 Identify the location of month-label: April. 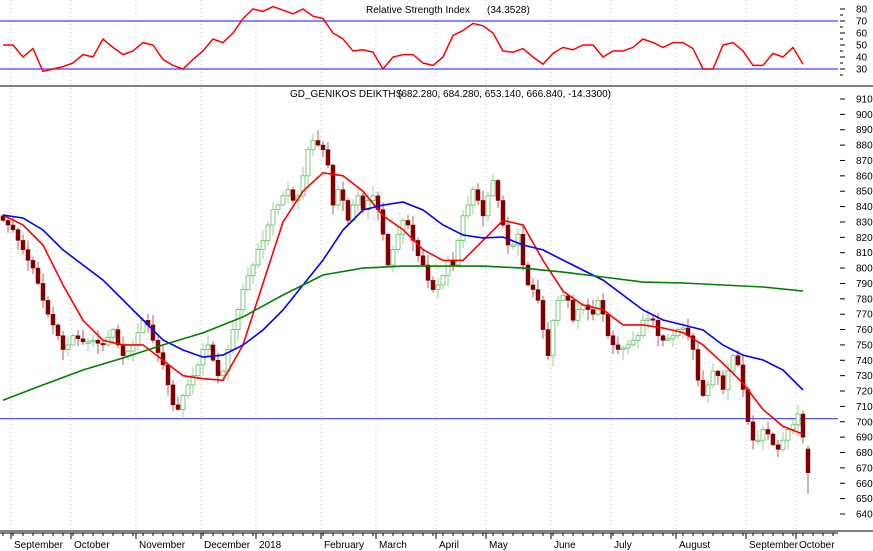
(449, 545).